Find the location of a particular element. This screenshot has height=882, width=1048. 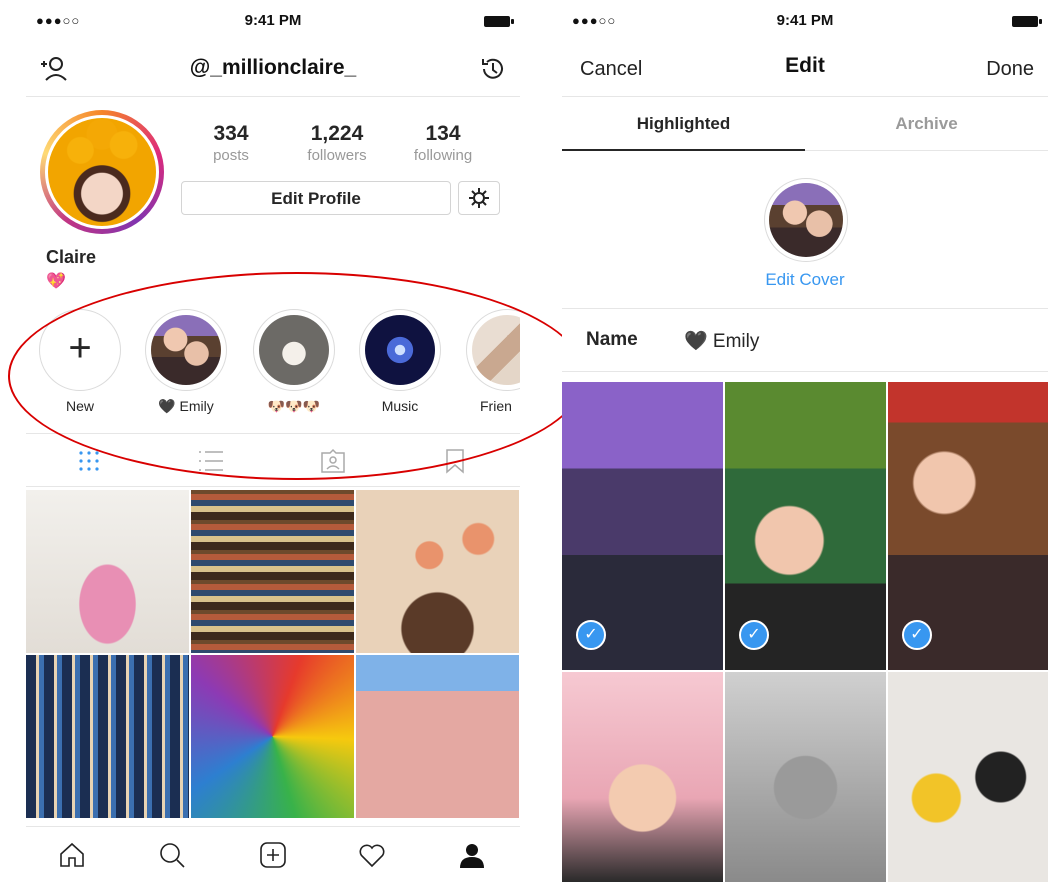

highlight-music: Music is located at coordinates (400, 361).